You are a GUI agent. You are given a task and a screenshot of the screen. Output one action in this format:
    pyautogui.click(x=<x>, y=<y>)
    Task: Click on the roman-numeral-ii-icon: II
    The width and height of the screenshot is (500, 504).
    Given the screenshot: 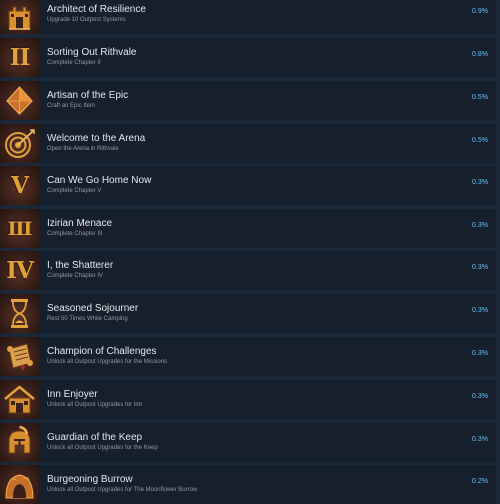 What is the action you would take?
    pyautogui.click(x=19, y=57)
    